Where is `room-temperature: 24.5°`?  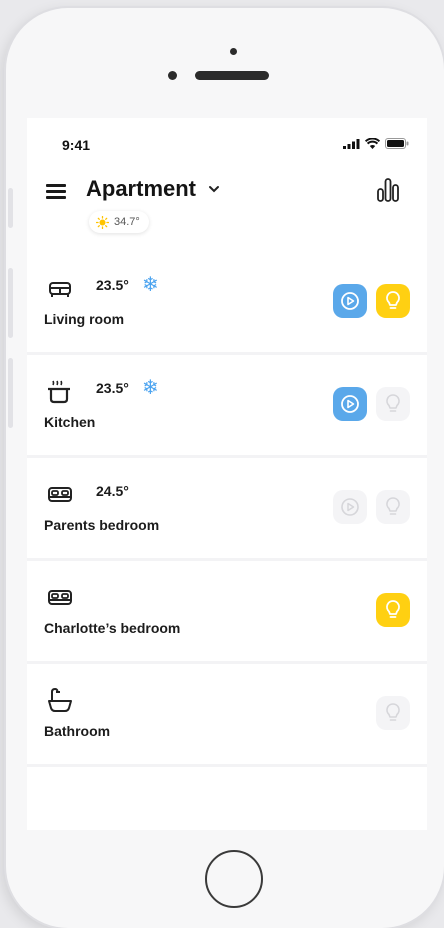 room-temperature: 24.5° is located at coordinates (112, 491).